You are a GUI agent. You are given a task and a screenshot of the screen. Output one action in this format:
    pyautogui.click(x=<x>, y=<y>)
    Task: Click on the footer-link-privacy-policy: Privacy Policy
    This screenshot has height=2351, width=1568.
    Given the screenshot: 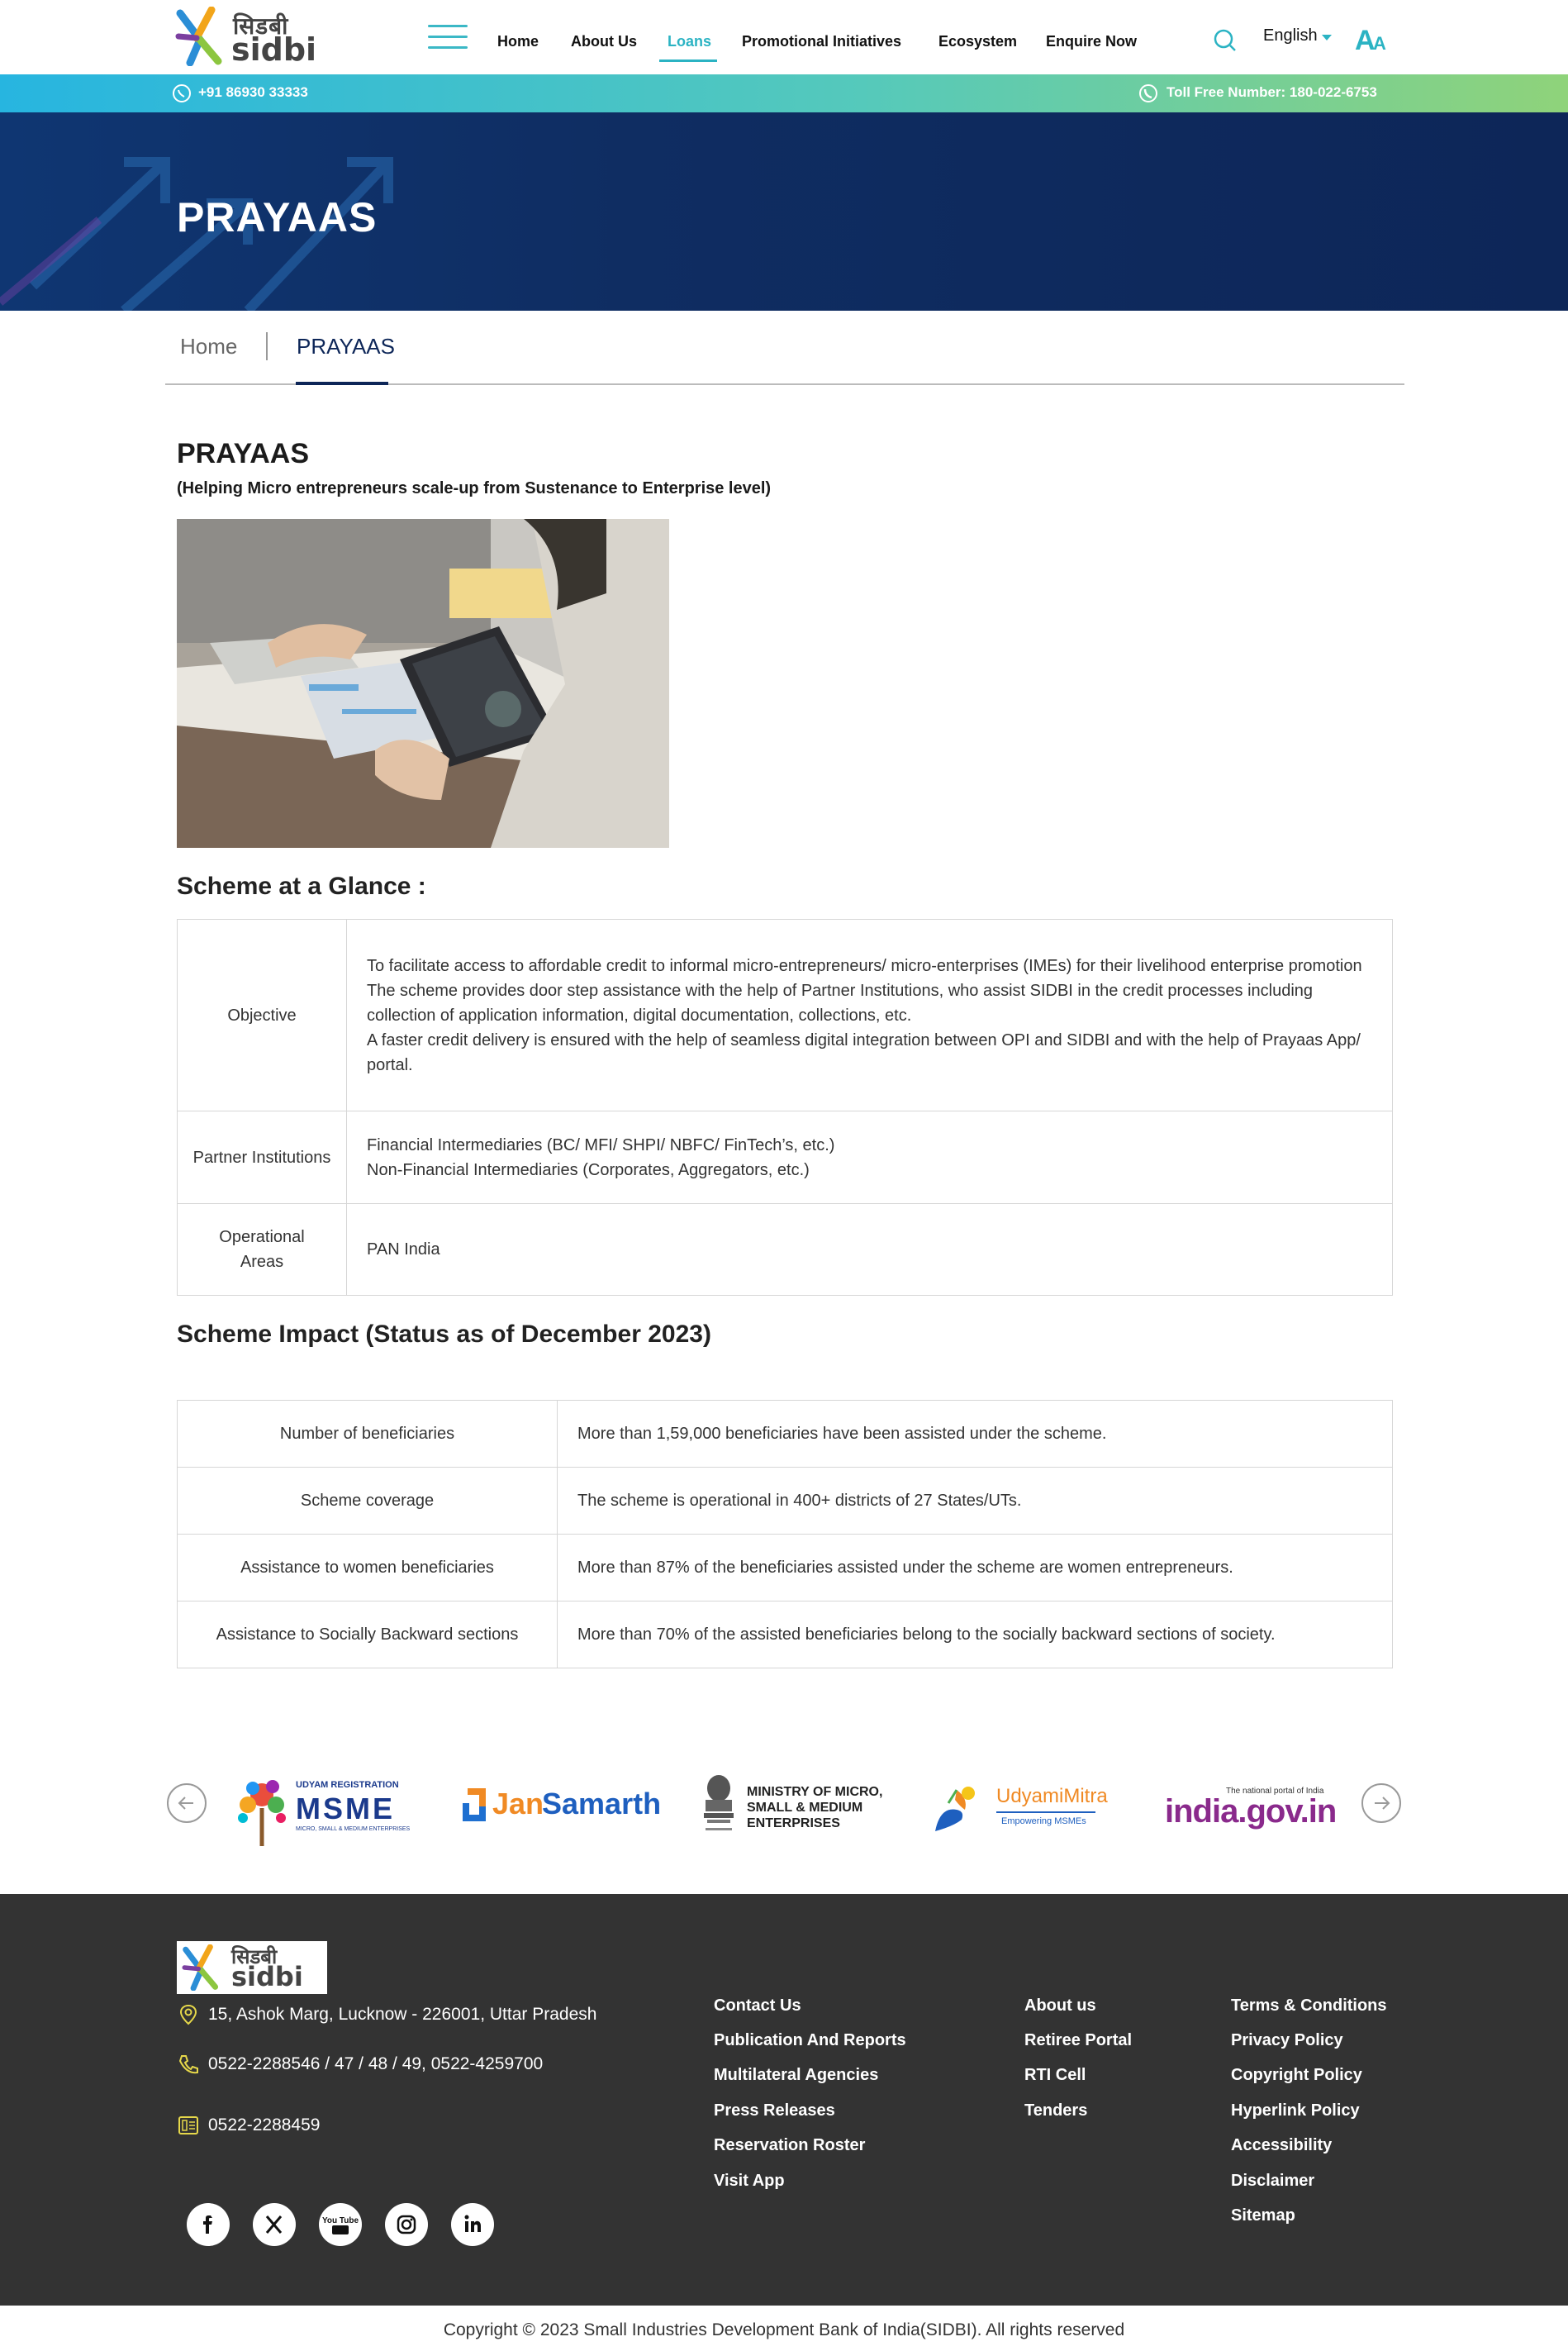 What is the action you would take?
    pyautogui.click(x=1287, y=2040)
    